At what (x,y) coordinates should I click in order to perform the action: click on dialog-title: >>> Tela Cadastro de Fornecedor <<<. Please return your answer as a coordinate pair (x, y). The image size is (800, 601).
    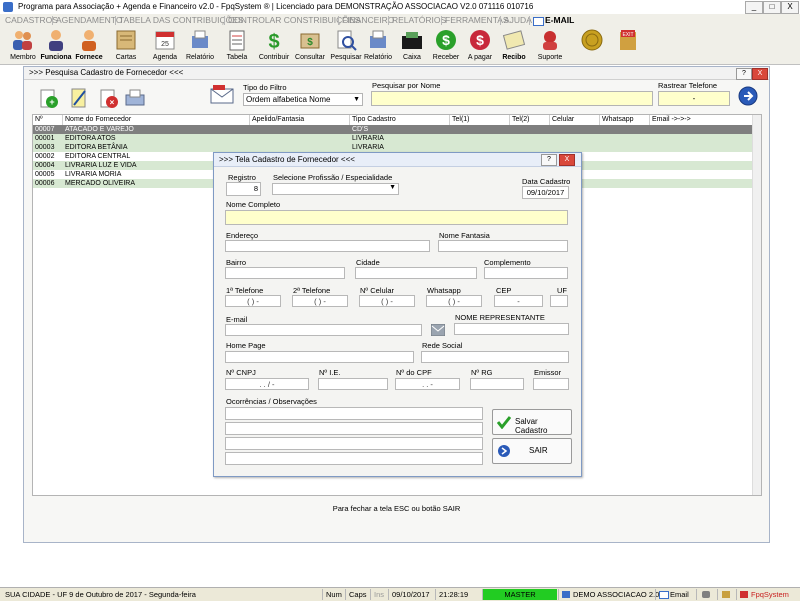
    Looking at the image, I should click on (287, 159).